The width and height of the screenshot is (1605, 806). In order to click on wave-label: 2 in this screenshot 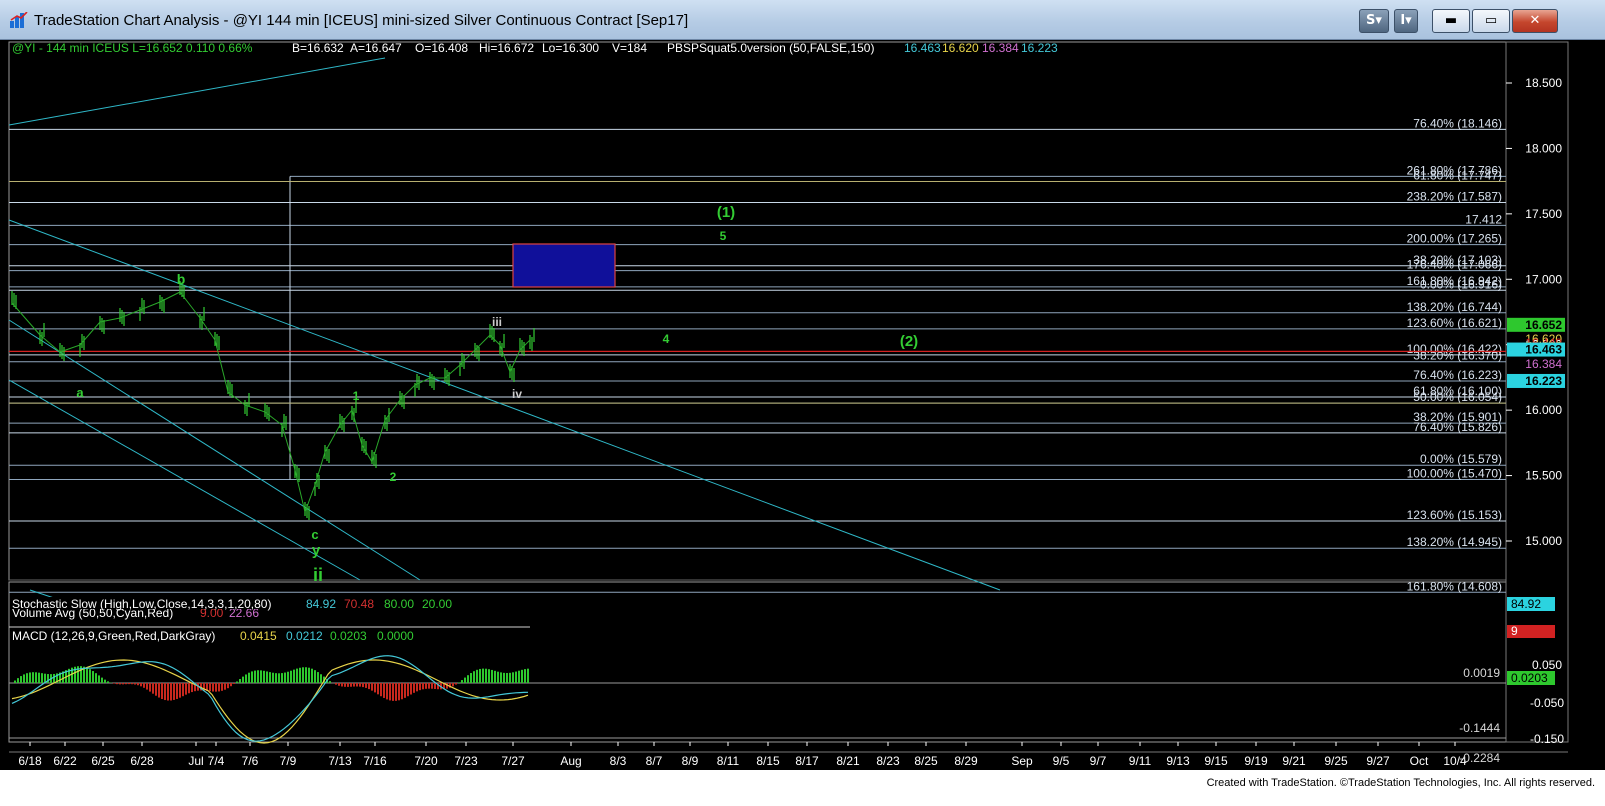, I will do `click(393, 477)`.